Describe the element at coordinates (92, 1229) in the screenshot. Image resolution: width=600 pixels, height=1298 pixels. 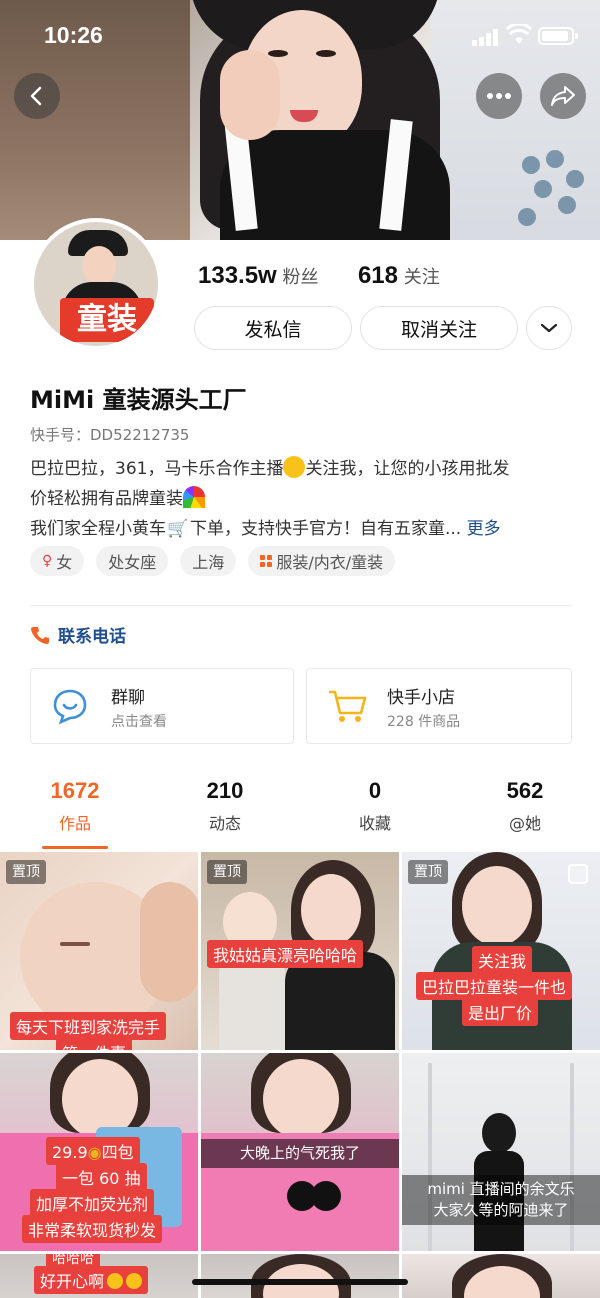
I see `video-caption: 非常柔软现货秒发` at that location.